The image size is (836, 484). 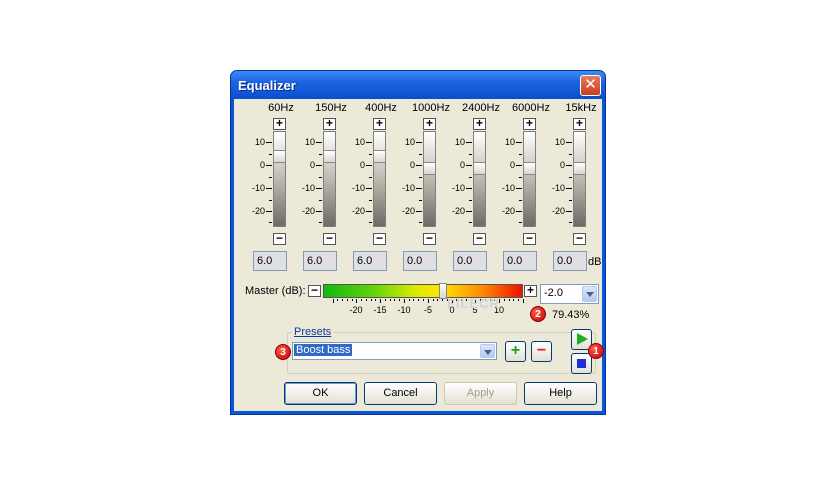 I want to click on master-plus-button: +, so click(x=530, y=290).